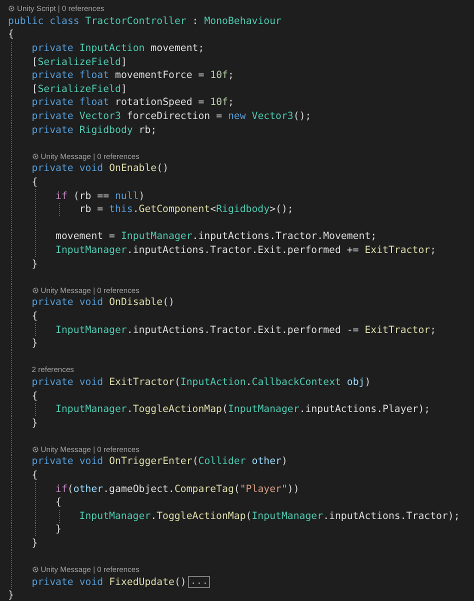  Describe the element at coordinates (133, 102) in the screenshot. I see `code-line: private float rotationSpeed = 10f;` at that location.